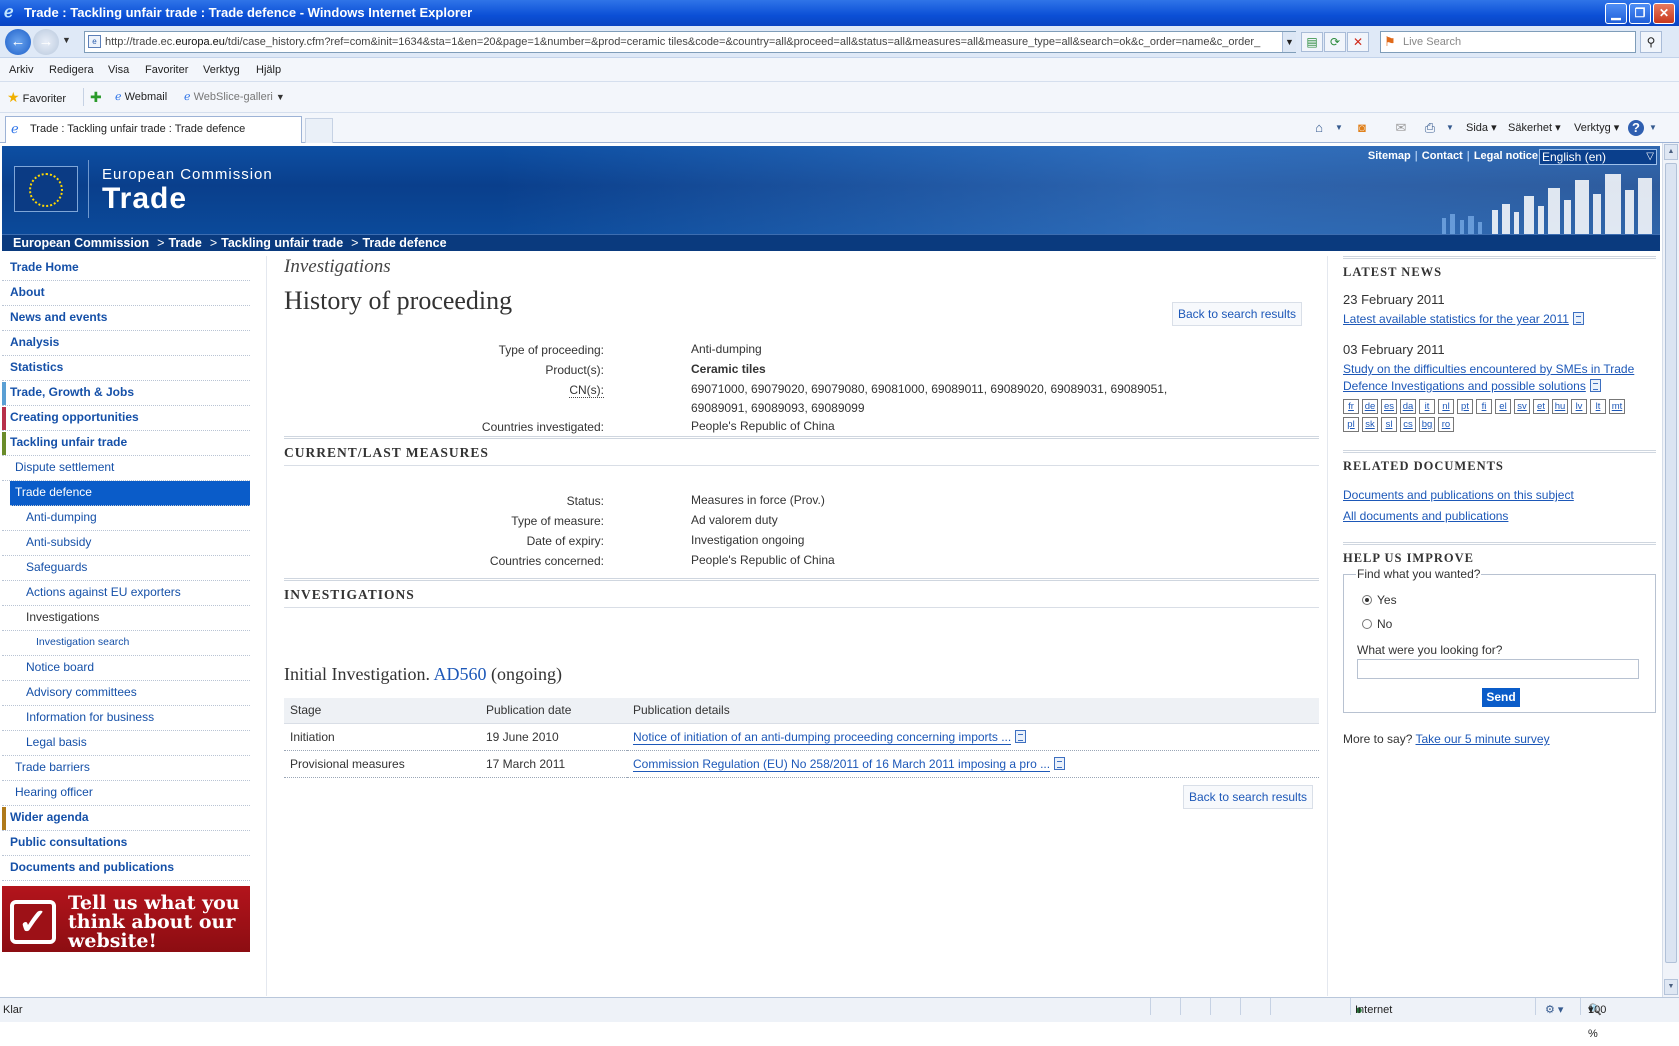 The height and width of the screenshot is (1046, 1679). I want to click on language-link-da: da, so click(1408, 406).